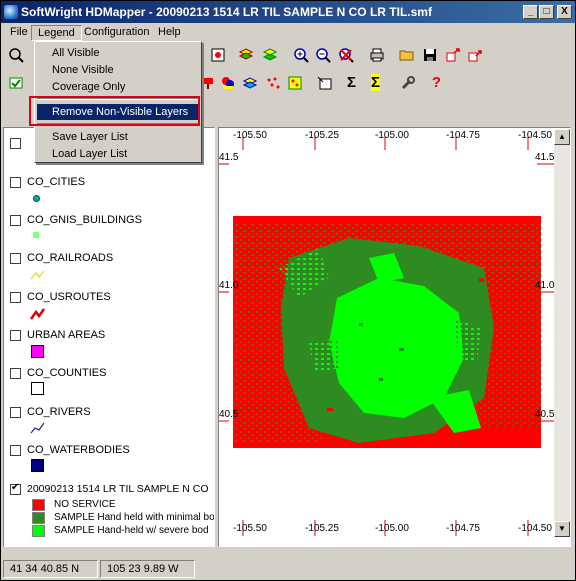  Describe the element at coordinates (118, 154) in the screenshot. I see `menu-item-load-layer-list: Load Layer List` at that location.